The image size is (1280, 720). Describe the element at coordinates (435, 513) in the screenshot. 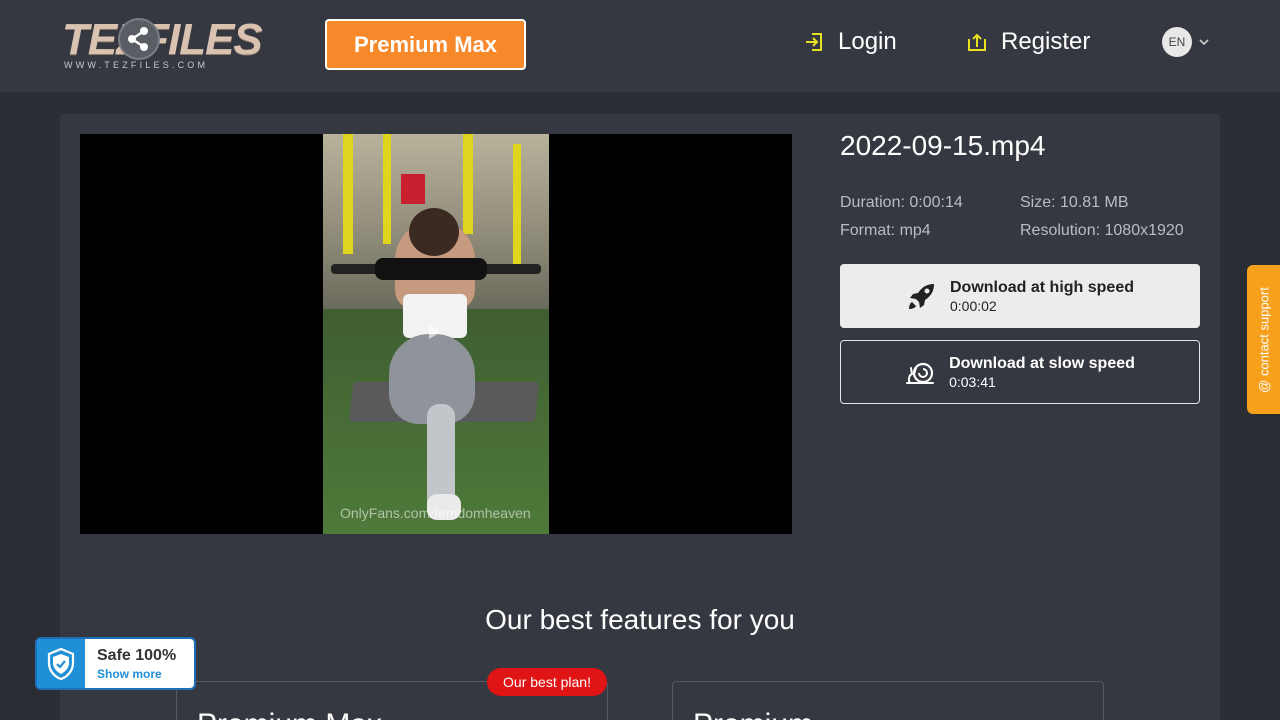

I see `video-watermark: OnlyFans.com/femdomheaven` at that location.